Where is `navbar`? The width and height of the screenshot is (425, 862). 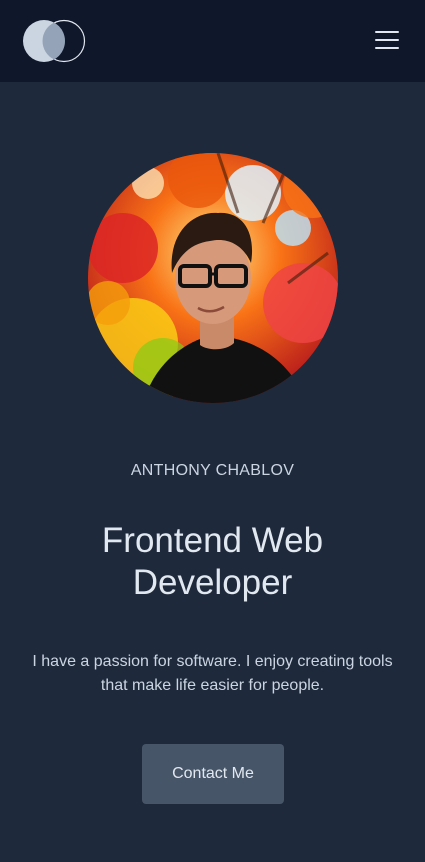
navbar is located at coordinates (212, 41).